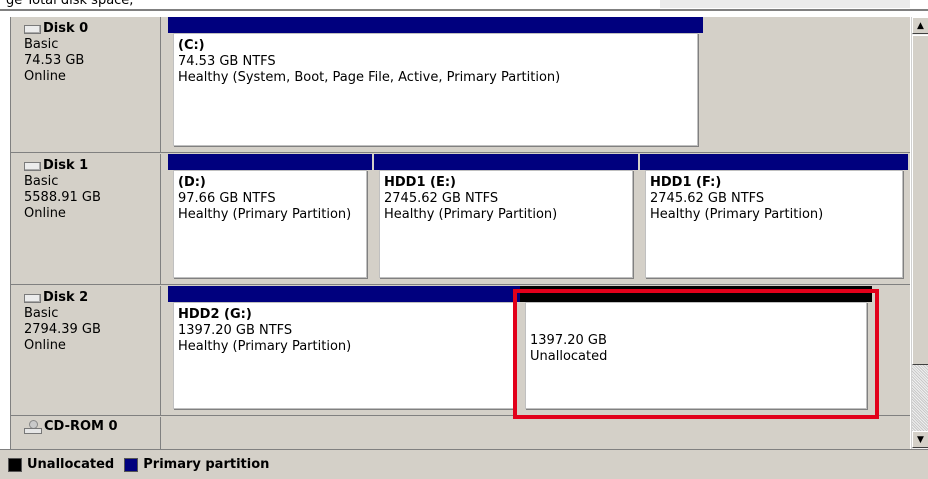 The height and width of the screenshot is (479, 928). I want to click on header-divider, so click(464, 10).